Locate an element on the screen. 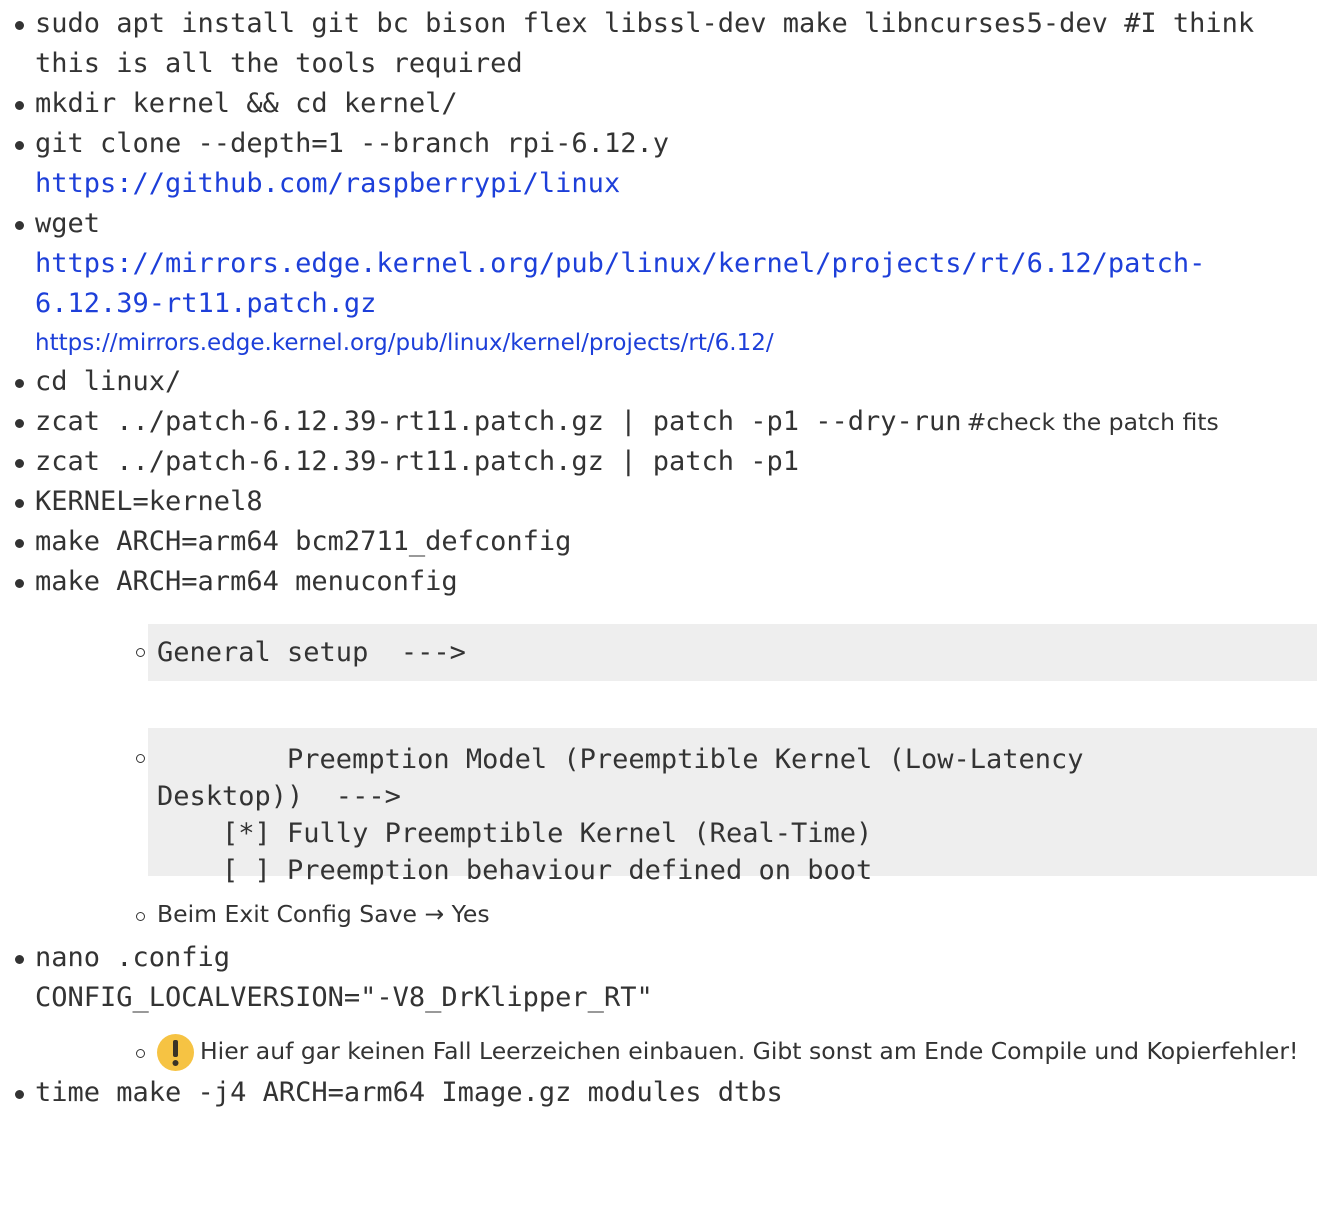  command-text: make ARCH=arm64 bcm2711_defconfig is located at coordinates (303, 541).